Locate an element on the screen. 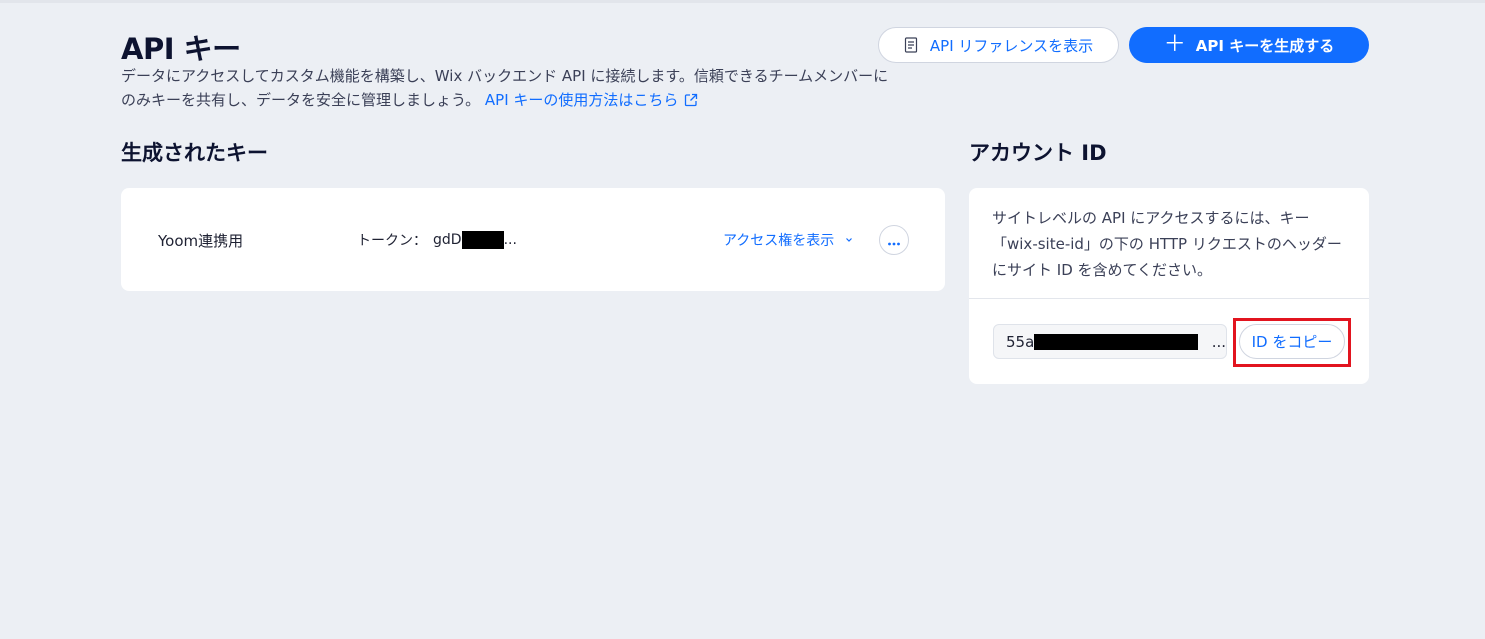  generated-keys-title: 生成されたキー is located at coordinates (194, 153).